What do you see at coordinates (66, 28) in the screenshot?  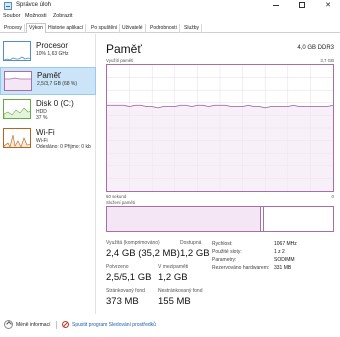 I see `tab-app-history: Historie aplikací` at bounding box center [66, 28].